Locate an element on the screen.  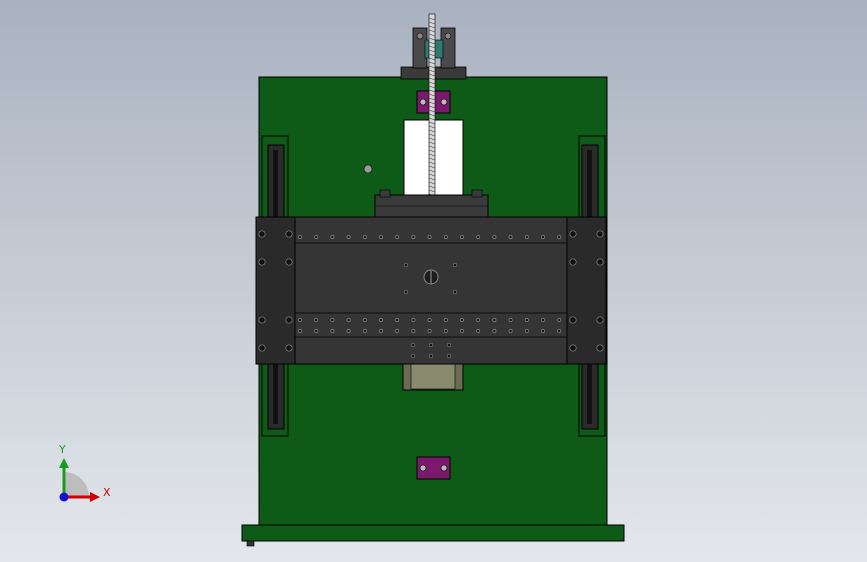
triad-rotation-arc is located at coordinates (76, 484).